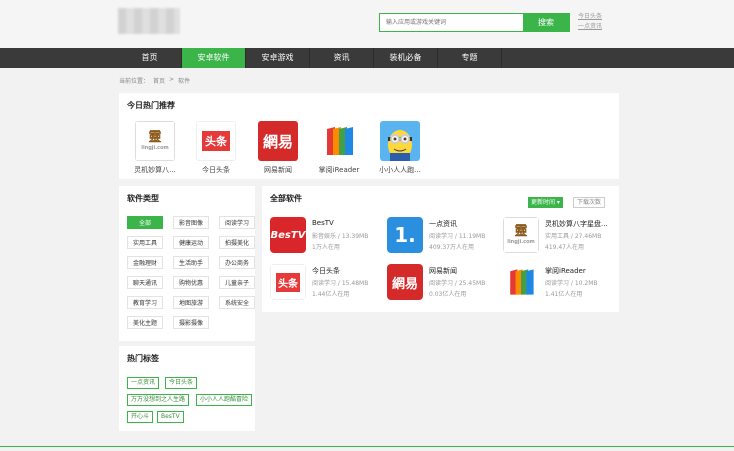 The width and height of the screenshot is (734, 451). I want to click on category-all: 全部, so click(145, 222).